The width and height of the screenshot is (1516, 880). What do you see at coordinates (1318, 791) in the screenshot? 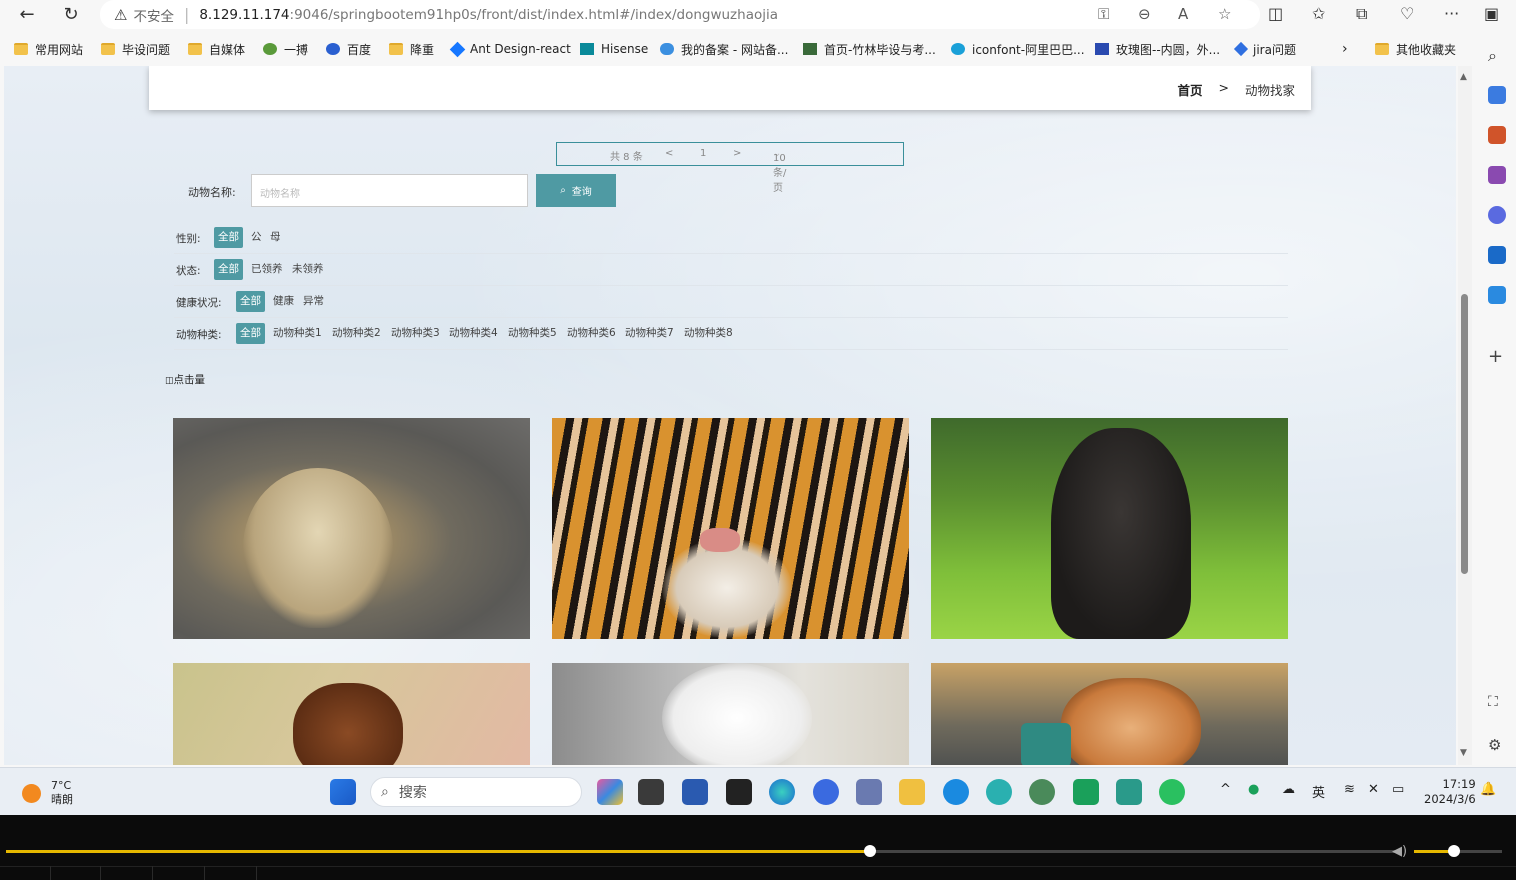
I see `ime-indicator: 英` at bounding box center [1318, 791].